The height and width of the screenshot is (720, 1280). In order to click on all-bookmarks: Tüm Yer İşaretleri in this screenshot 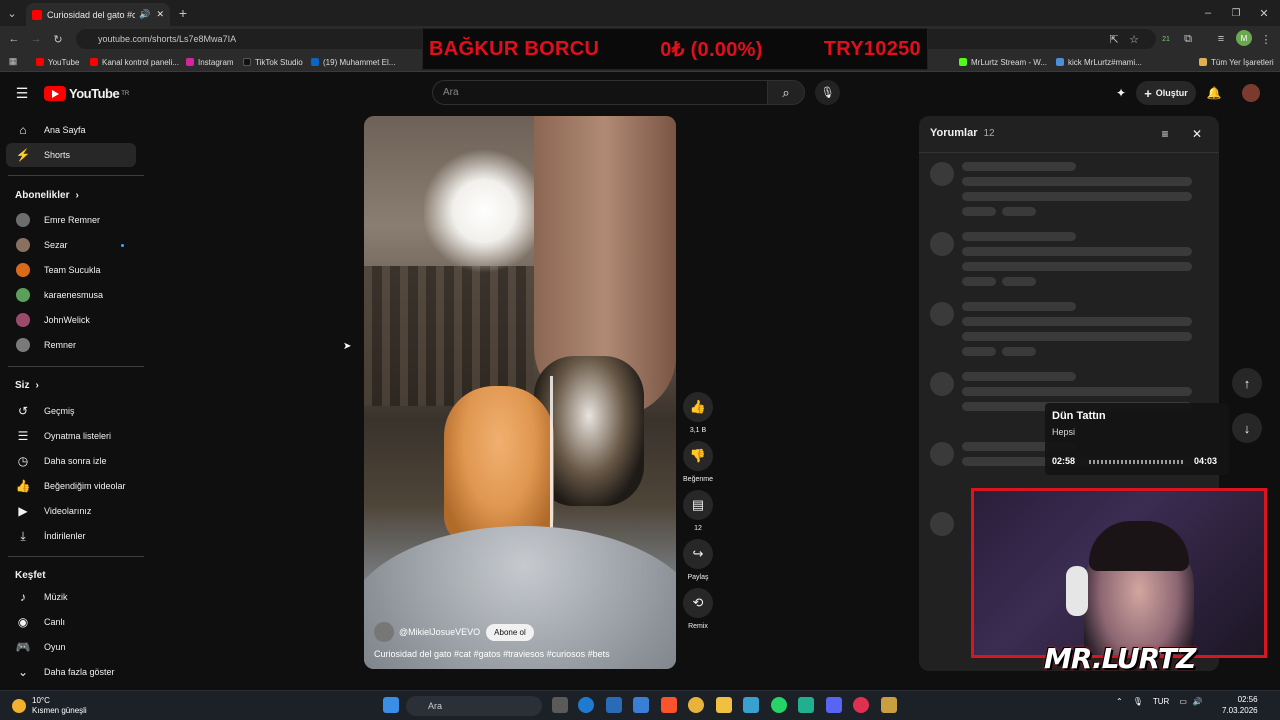, I will do `click(1236, 62)`.